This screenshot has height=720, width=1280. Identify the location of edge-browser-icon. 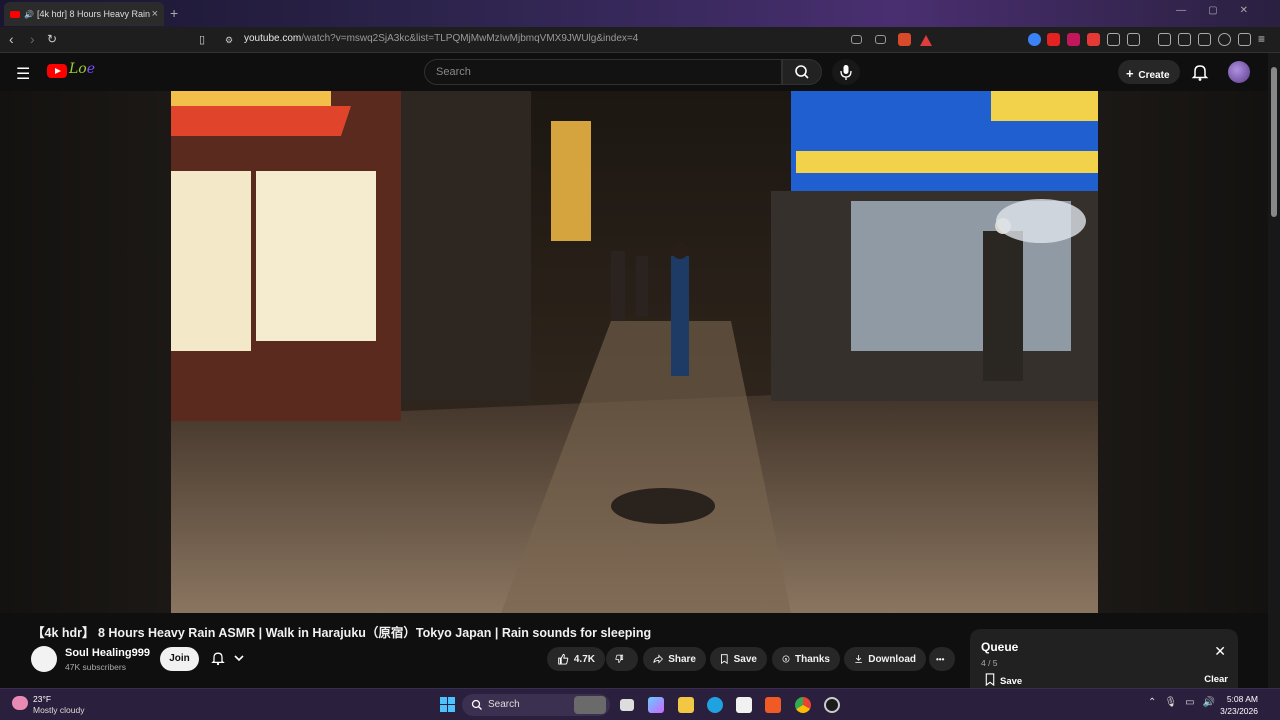
(715, 705).